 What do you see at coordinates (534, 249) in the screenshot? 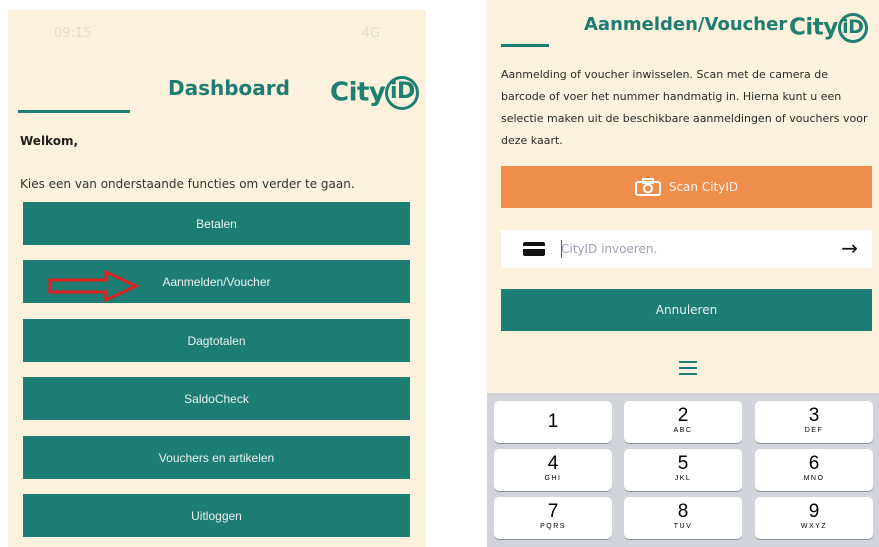
I see `card-icon` at bounding box center [534, 249].